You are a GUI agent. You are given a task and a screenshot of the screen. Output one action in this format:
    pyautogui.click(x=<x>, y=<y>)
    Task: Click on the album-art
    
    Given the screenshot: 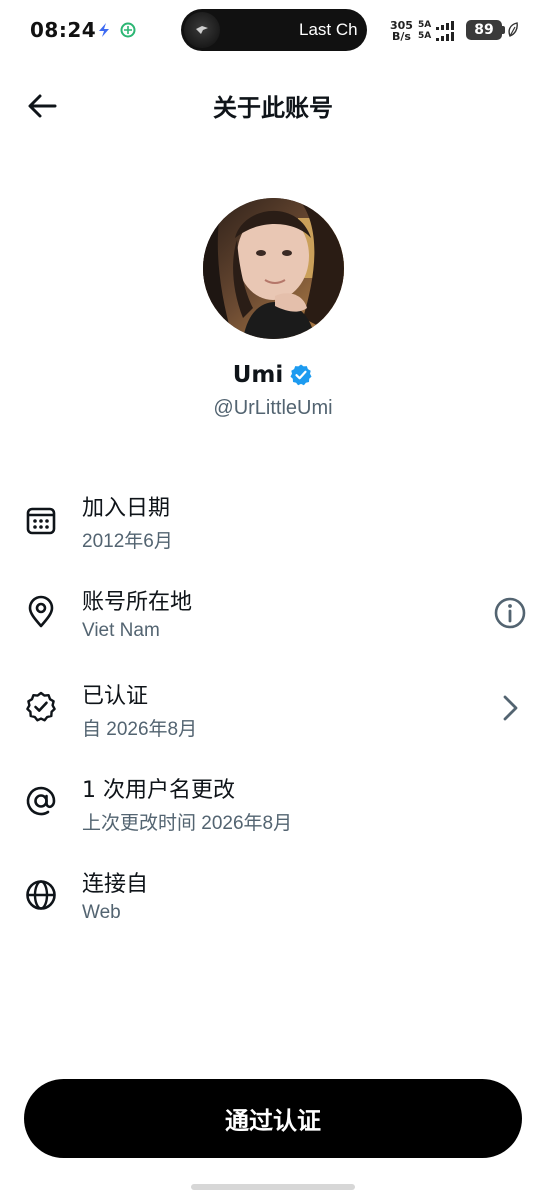 What is the action you would take?
    pyautogui.click(x=202, y=30)
    